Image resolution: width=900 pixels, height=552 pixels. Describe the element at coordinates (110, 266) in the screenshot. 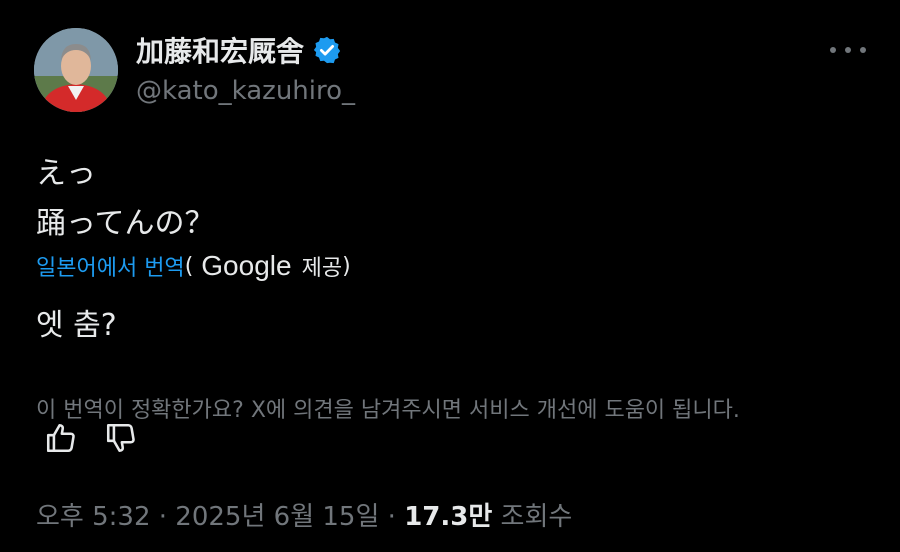

I see `translated-from-link: 일본어에서 번역` at that location.